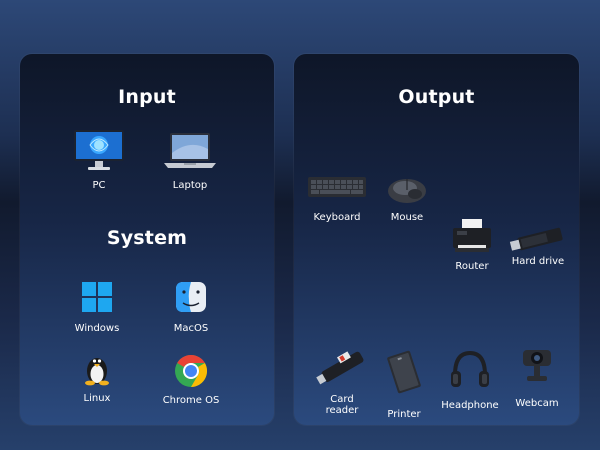  I want to click on webcam-icon, so click(537, 365).